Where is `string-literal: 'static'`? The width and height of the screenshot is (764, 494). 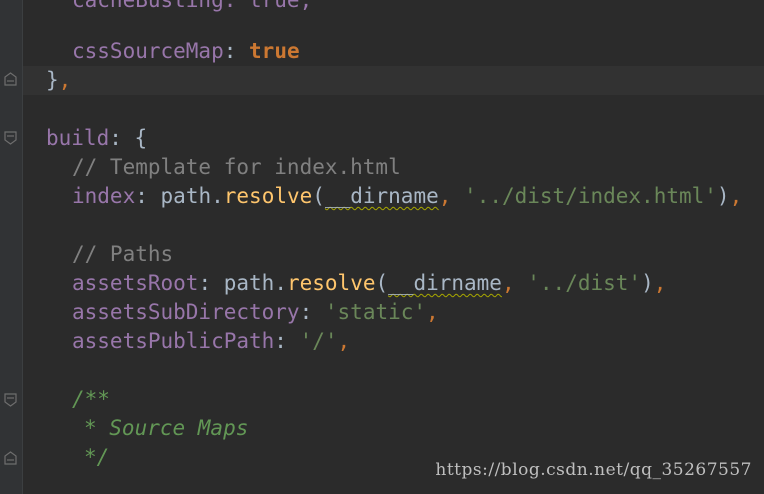 string-literal: 'static' is located at coordinates (375, 312).